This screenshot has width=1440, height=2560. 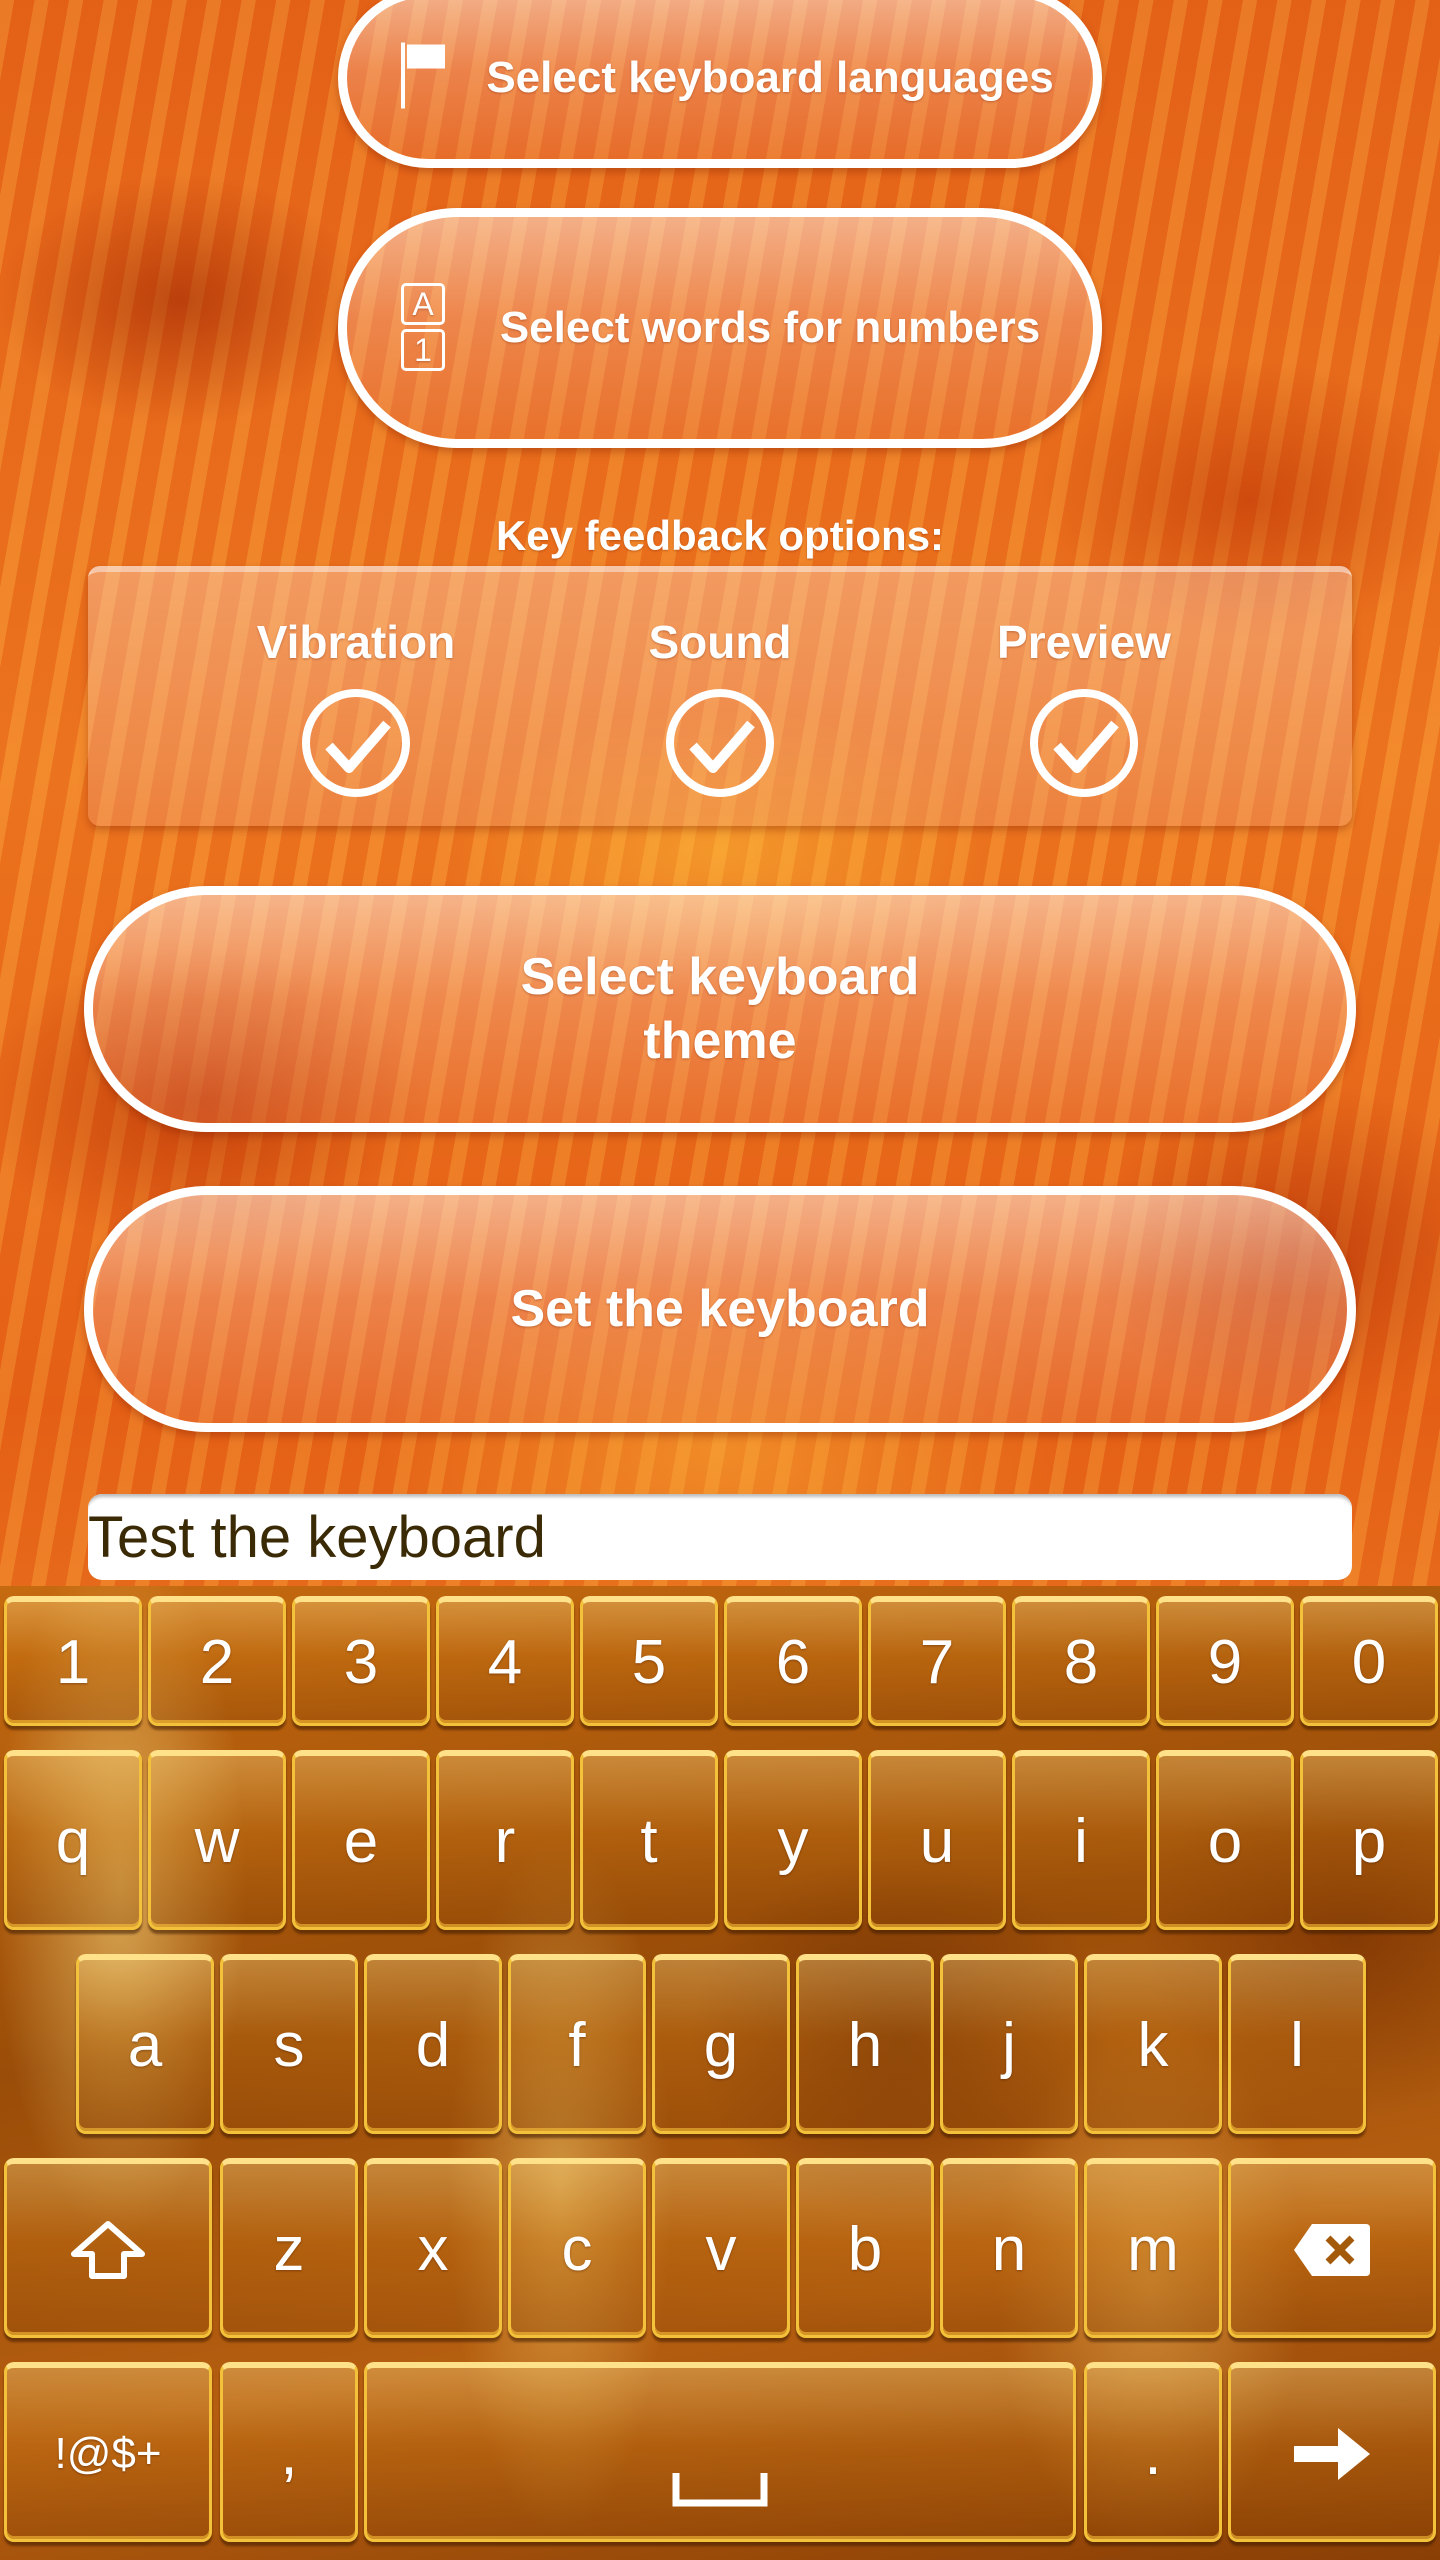 I want to click on key-k: k, so click(x=1153, y=2044).